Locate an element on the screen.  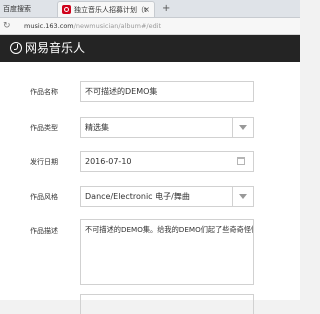
album-name-input: 不可描述的DEMO集 is located at coordinates (167, 91).